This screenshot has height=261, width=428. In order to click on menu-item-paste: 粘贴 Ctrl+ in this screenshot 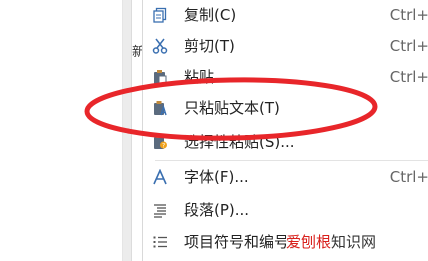, I will do `click(285, 77)`.